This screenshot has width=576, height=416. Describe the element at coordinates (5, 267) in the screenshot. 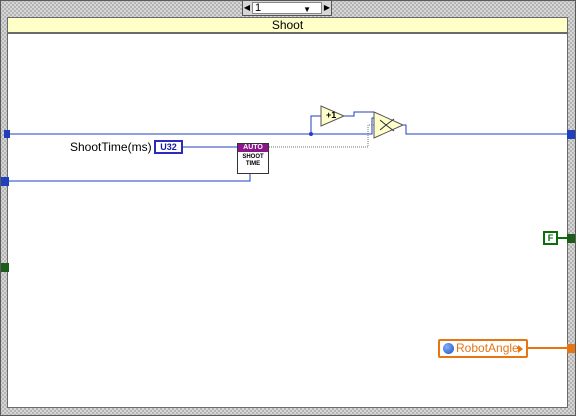

I see `left-tunnel-boolean` at that location.